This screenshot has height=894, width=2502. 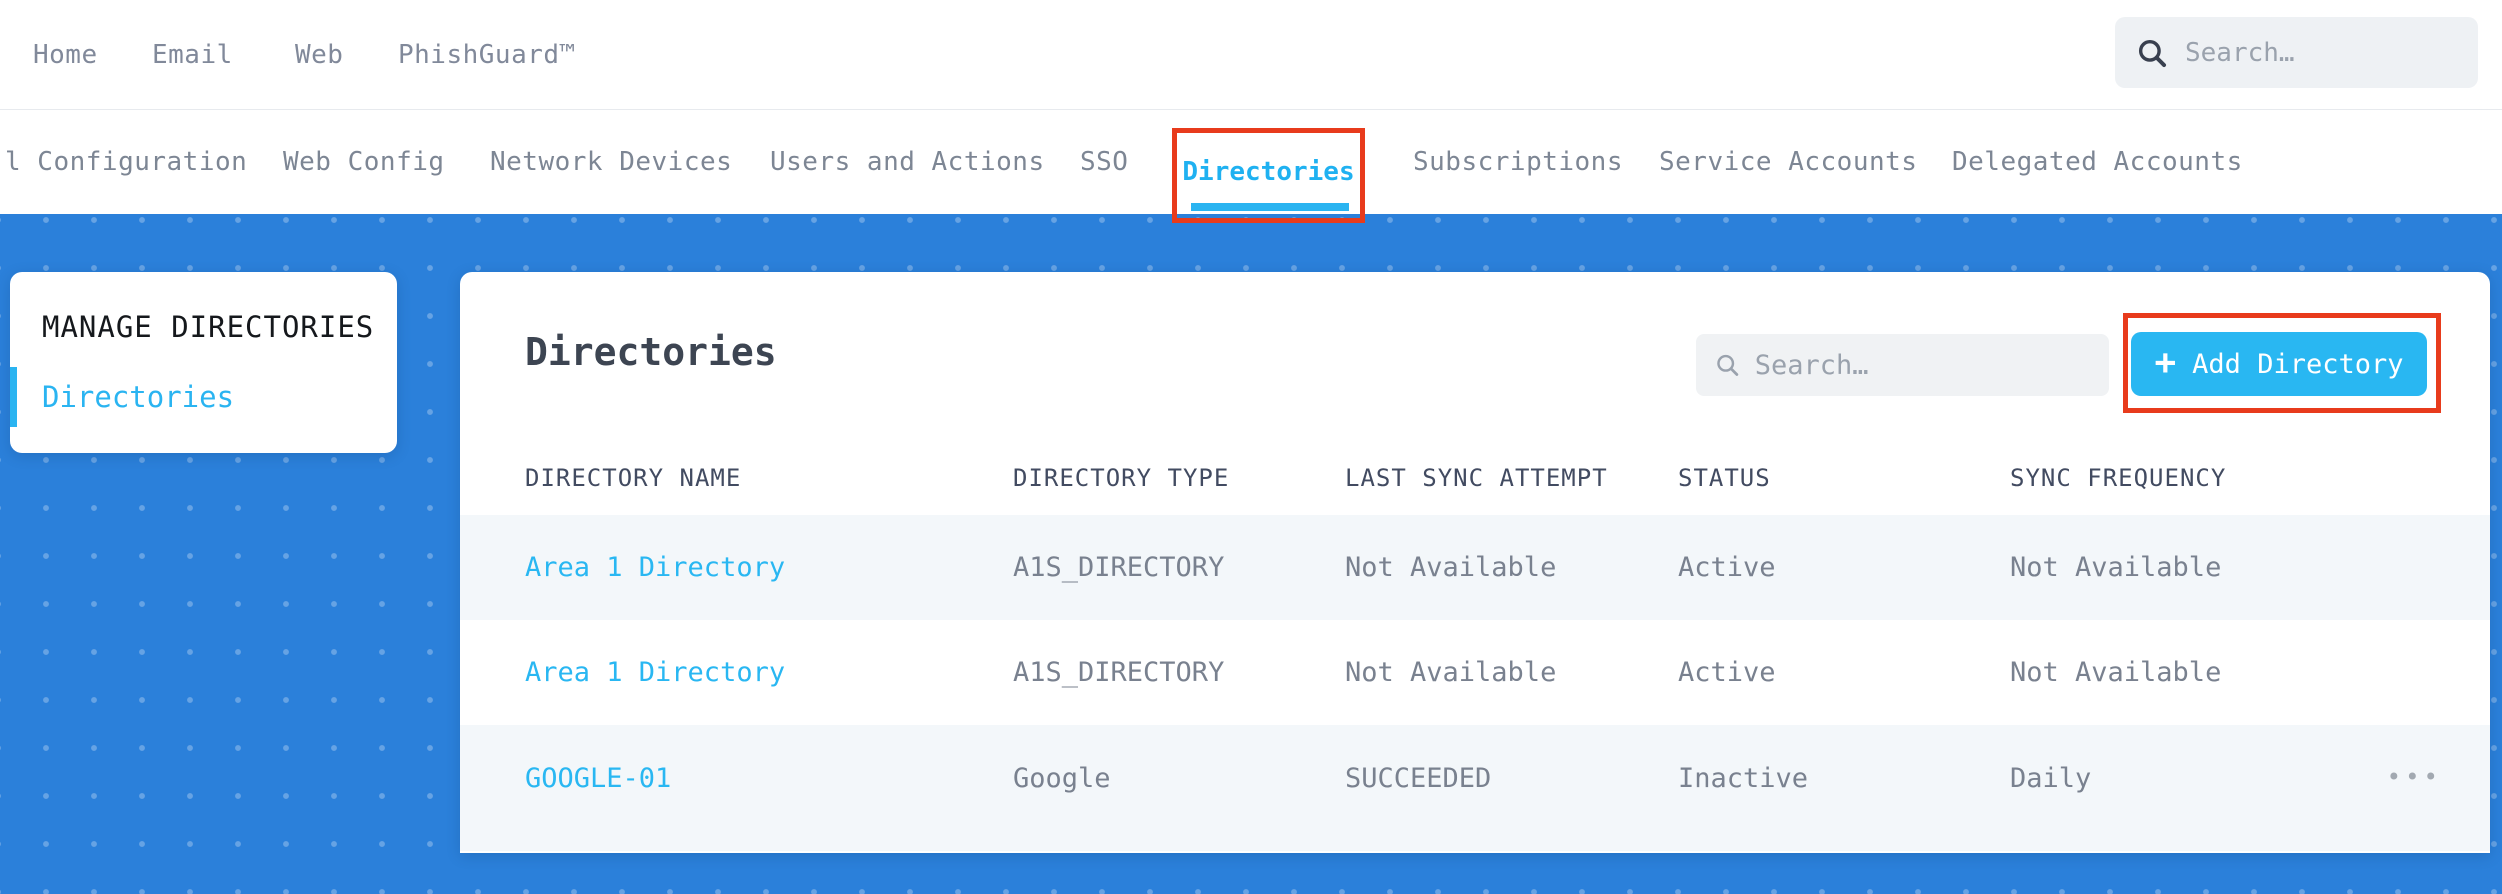 What do you see at coordinates (1922, 365) in the screenshot?
I see `directories-search-input` at bounding box center [1922, 365].